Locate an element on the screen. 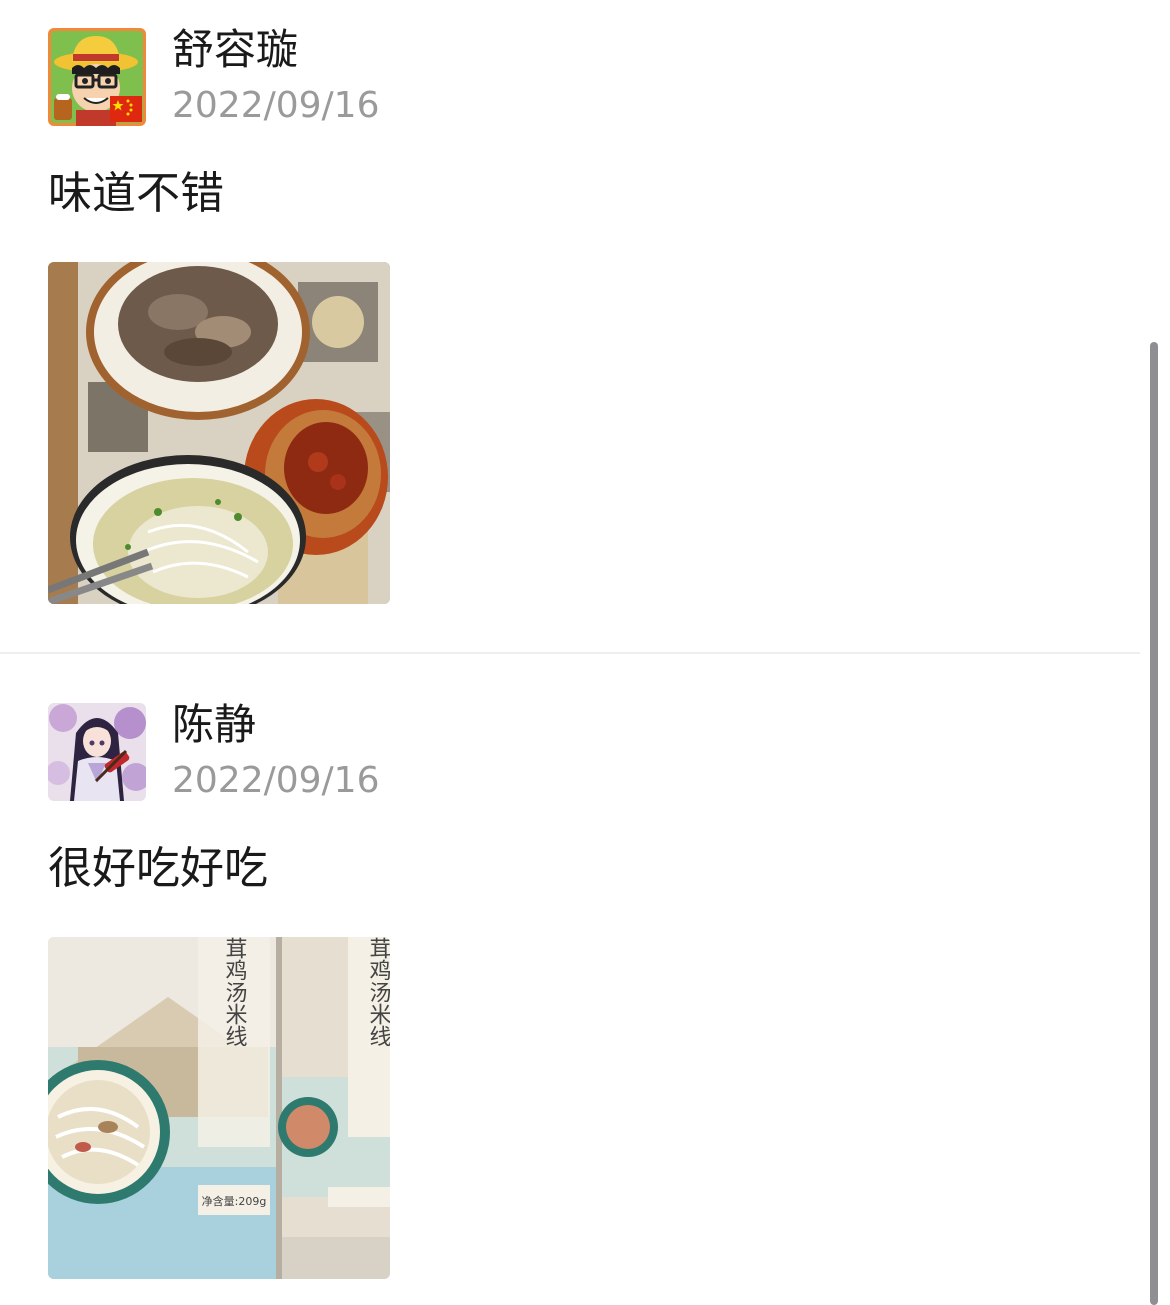 This screenshot has height=1305, width=1170. review-divider is located at coordinates (570, 653).